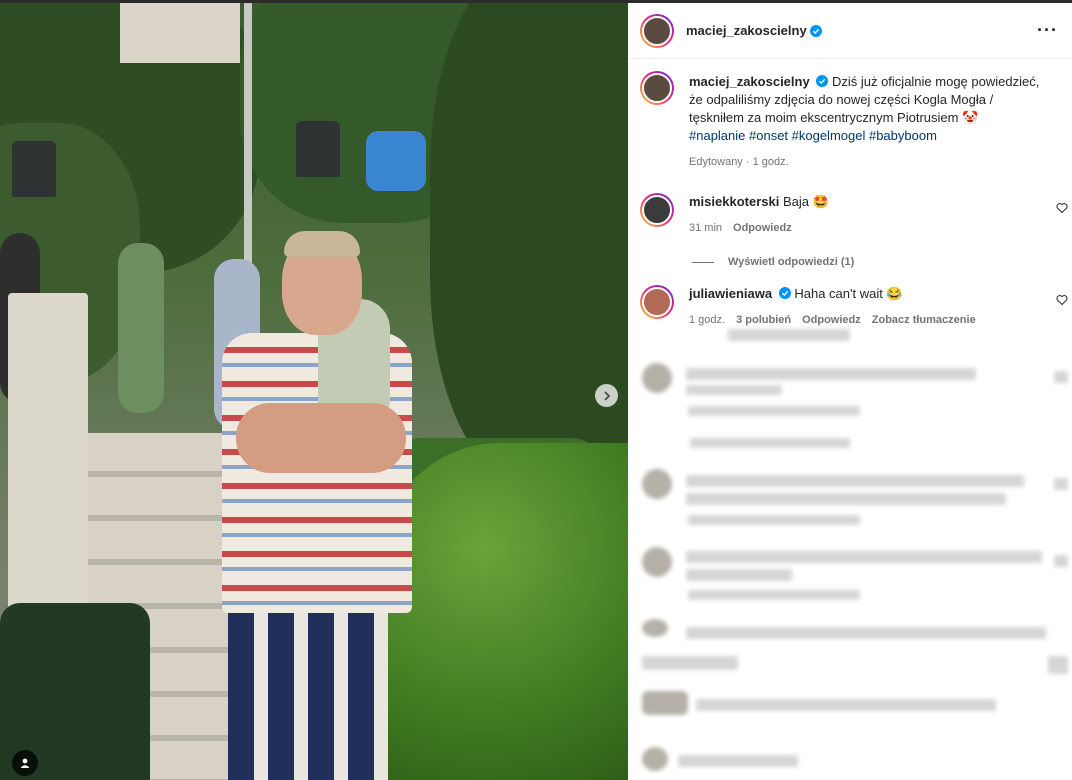 The width and height of the screenshot is (1072, 780). I want to click on comment: misiekkoterski Baja 🤩 31 min Odpowiedz, so click(850, 215).